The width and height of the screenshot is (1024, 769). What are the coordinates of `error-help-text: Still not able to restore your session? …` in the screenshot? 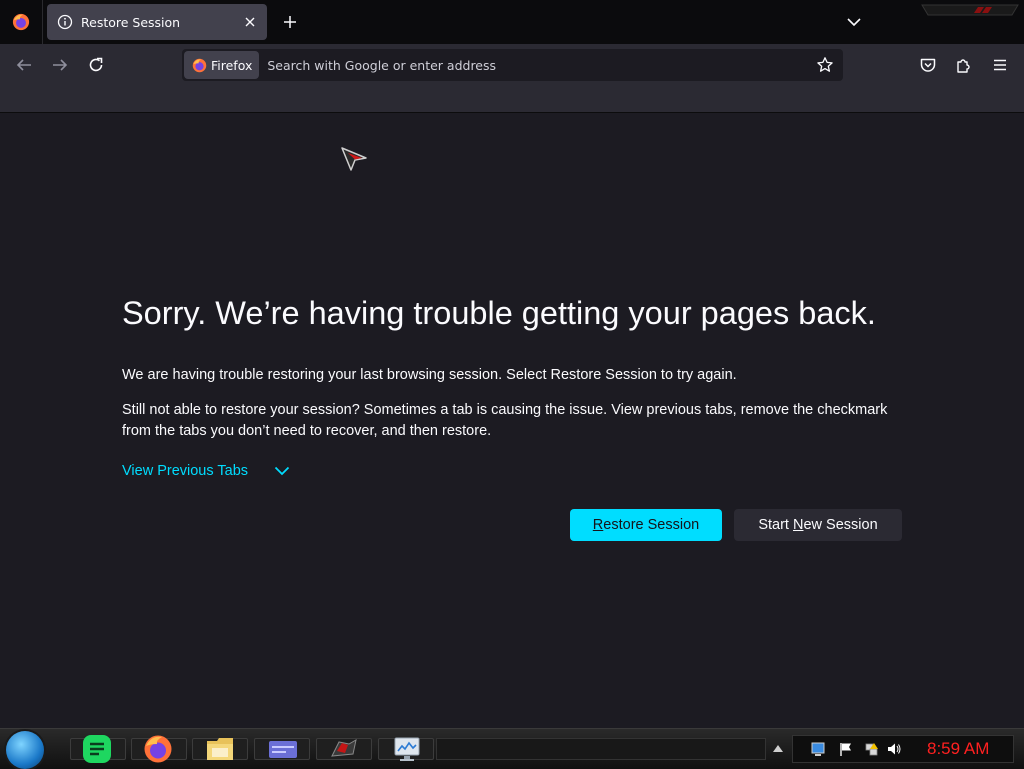 It's located at (505, 420).